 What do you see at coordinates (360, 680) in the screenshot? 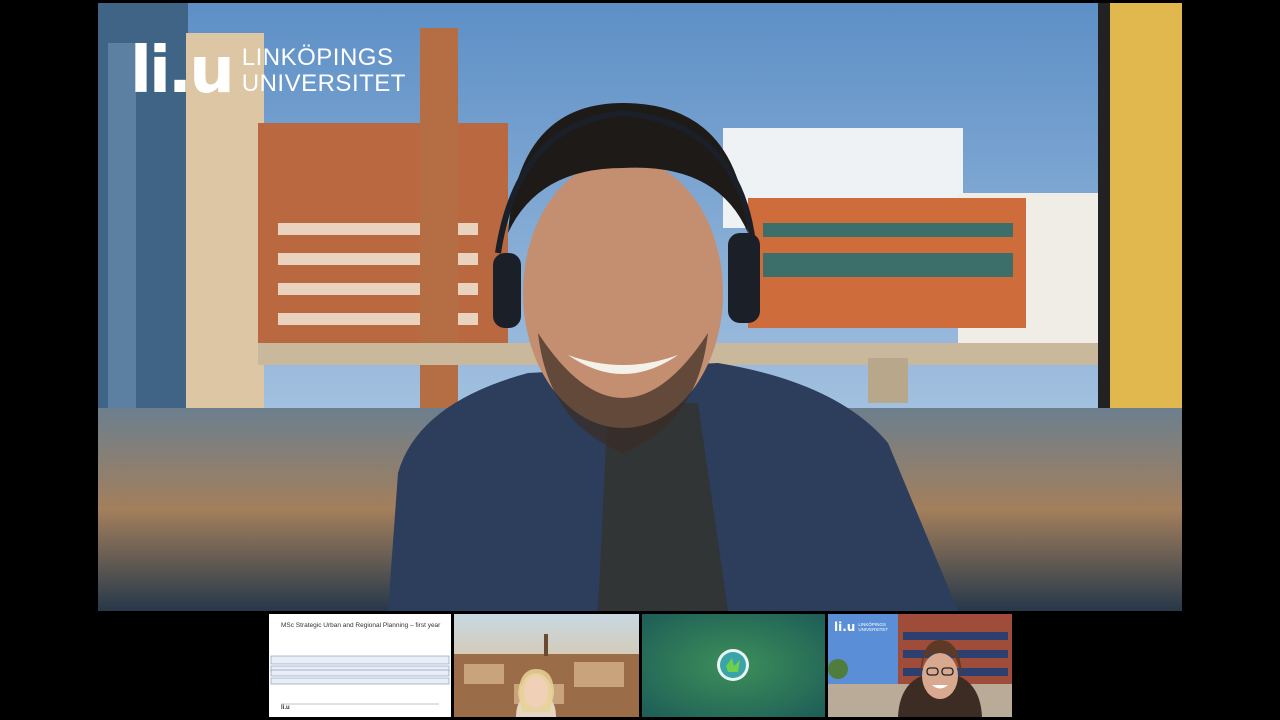
I see `slide-table` at bounding box center [360, 680].